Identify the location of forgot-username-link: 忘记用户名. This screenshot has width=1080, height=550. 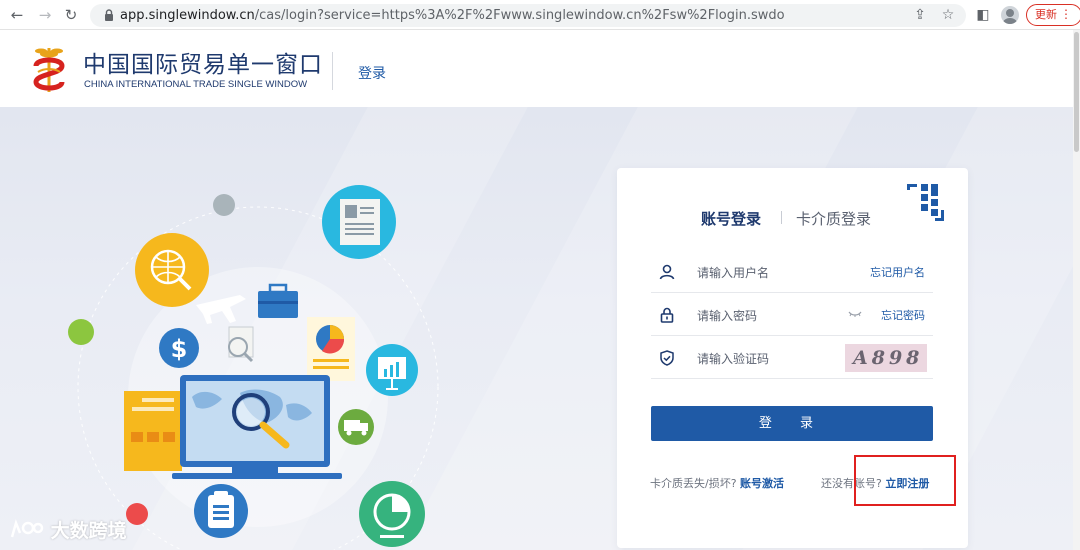
(897, 272).